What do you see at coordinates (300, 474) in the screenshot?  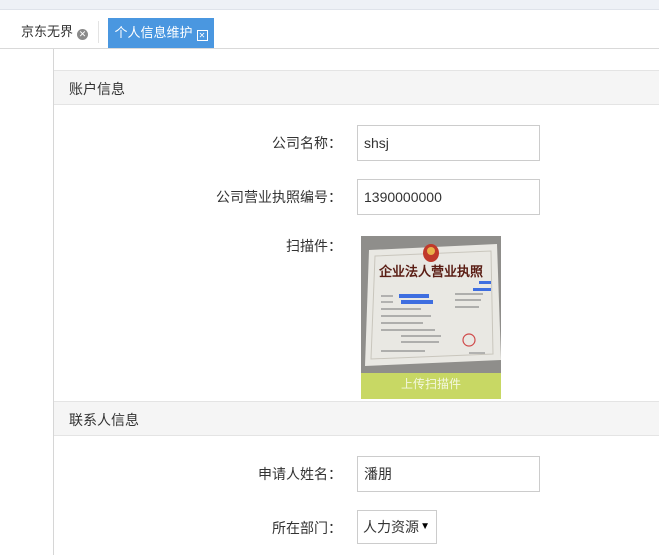 I see `applicant-name-label: 申请人姓名：` at bounding box center [300, 474].